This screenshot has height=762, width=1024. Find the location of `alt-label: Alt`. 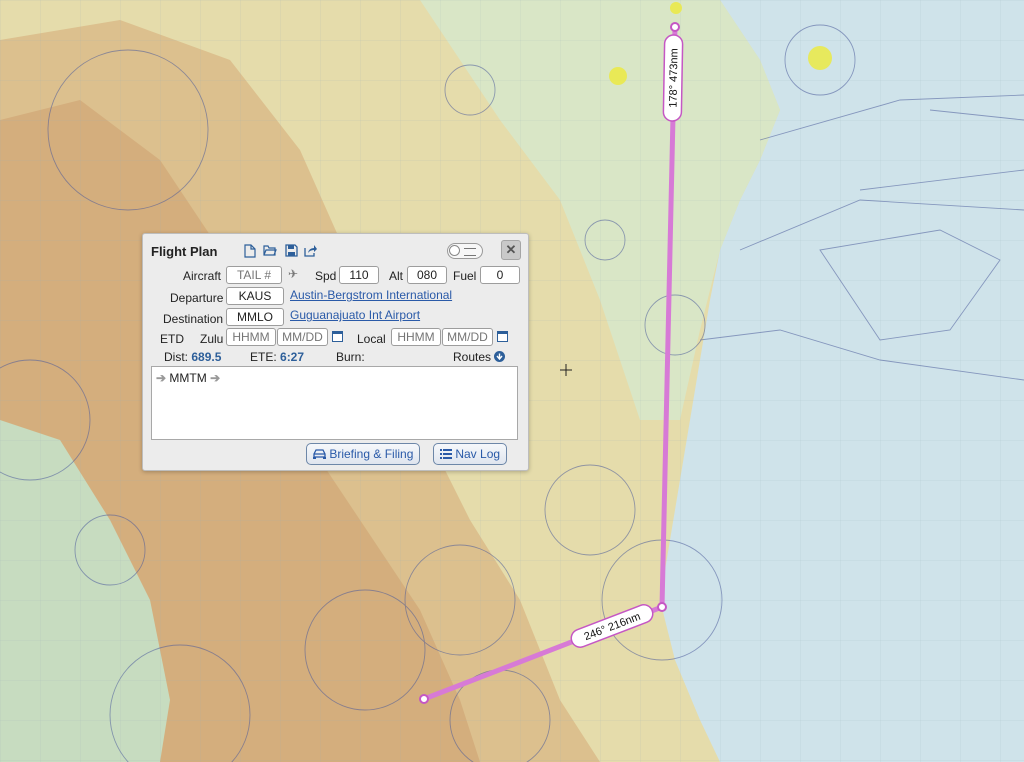

alt-label: Alt is located at coordinates (396, 276).